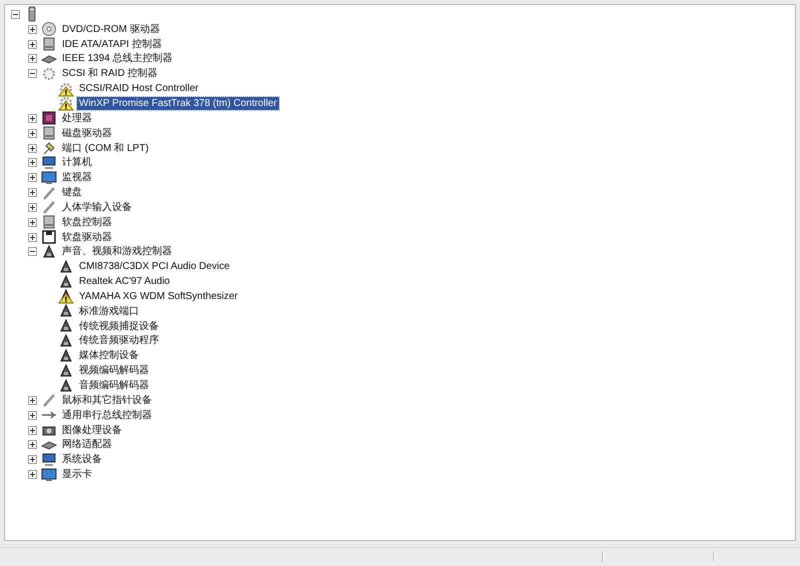 The image size is (800, 566). I want to click on tree-item: 视频编码解码器, so click(114, 371).